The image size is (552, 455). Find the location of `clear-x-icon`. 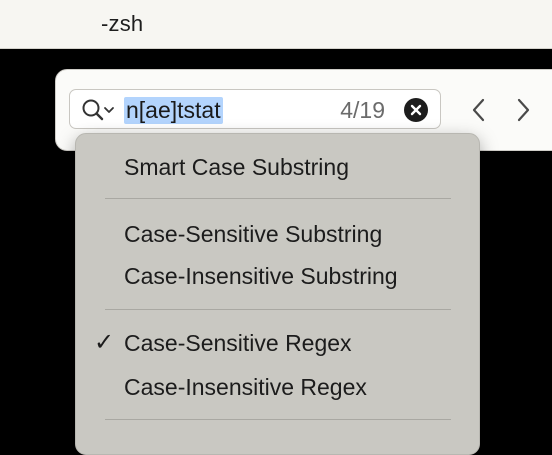

clear-x-icon is located at coordinates (416, 110).